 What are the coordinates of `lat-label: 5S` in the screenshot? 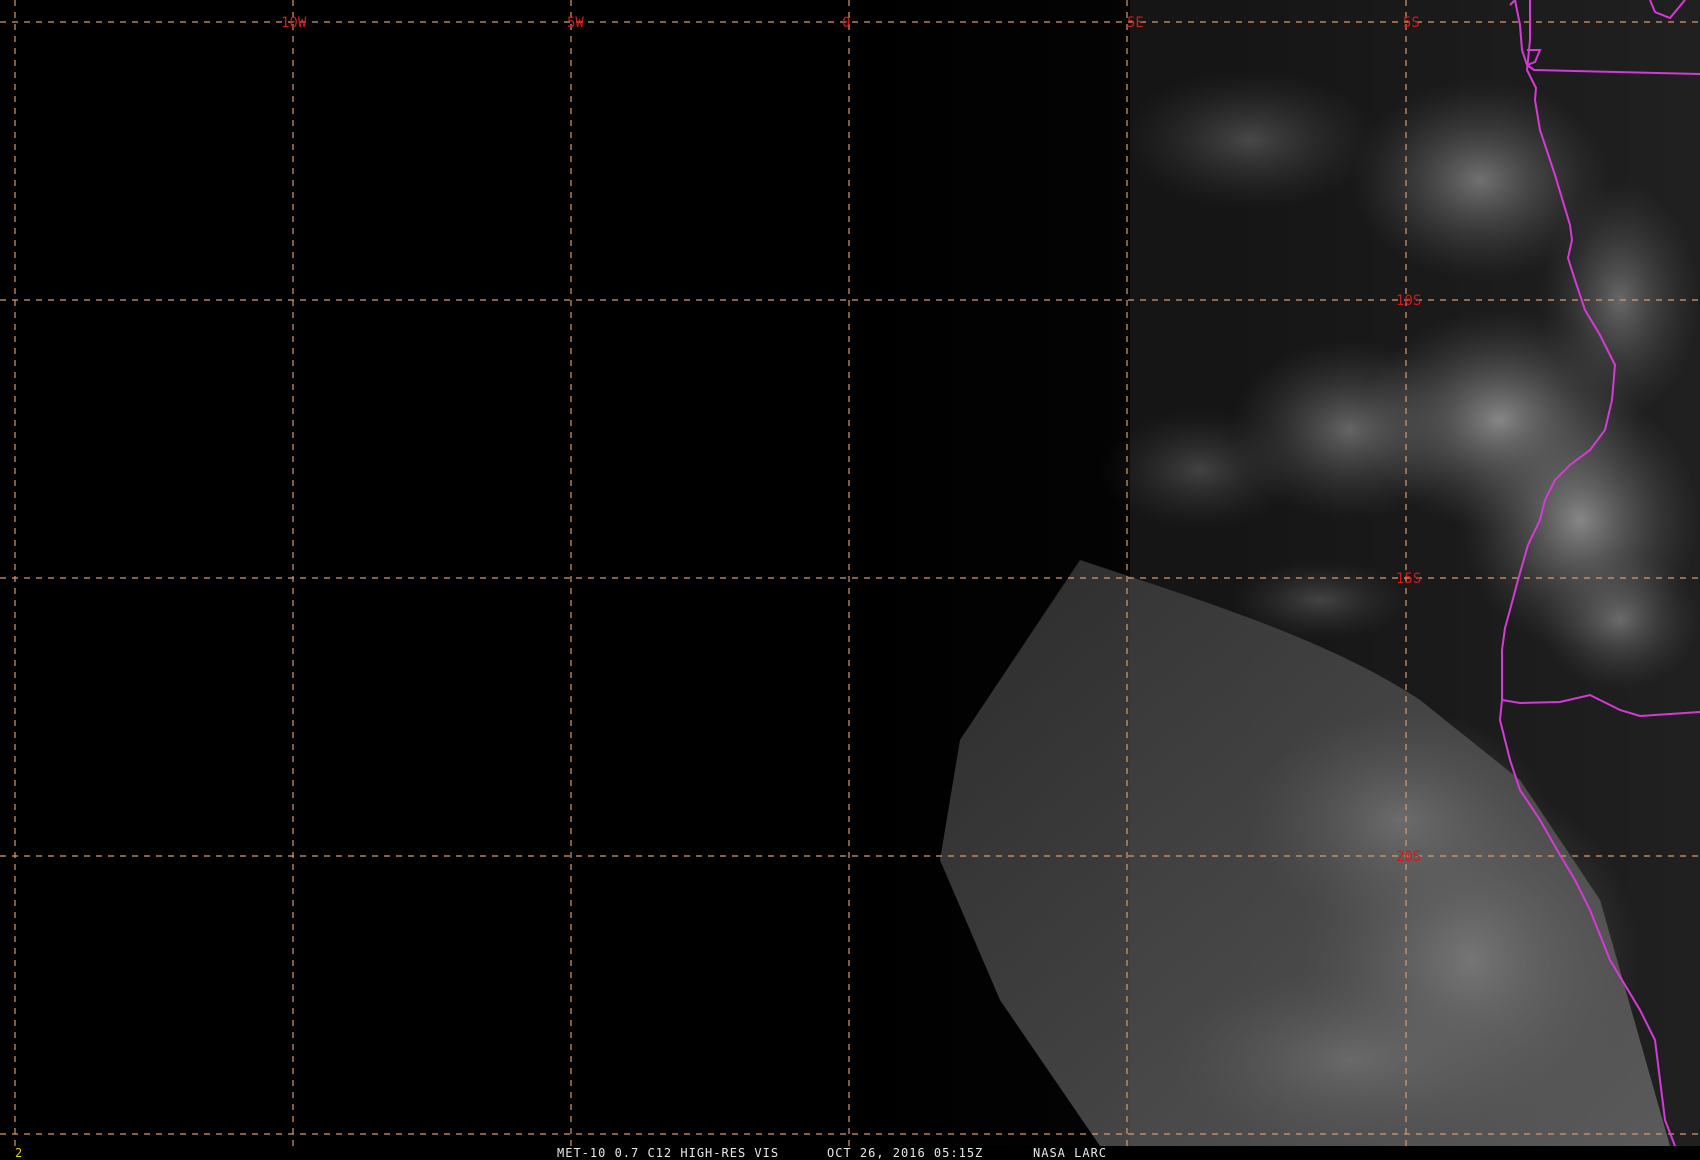 It's located at (1411, 23).